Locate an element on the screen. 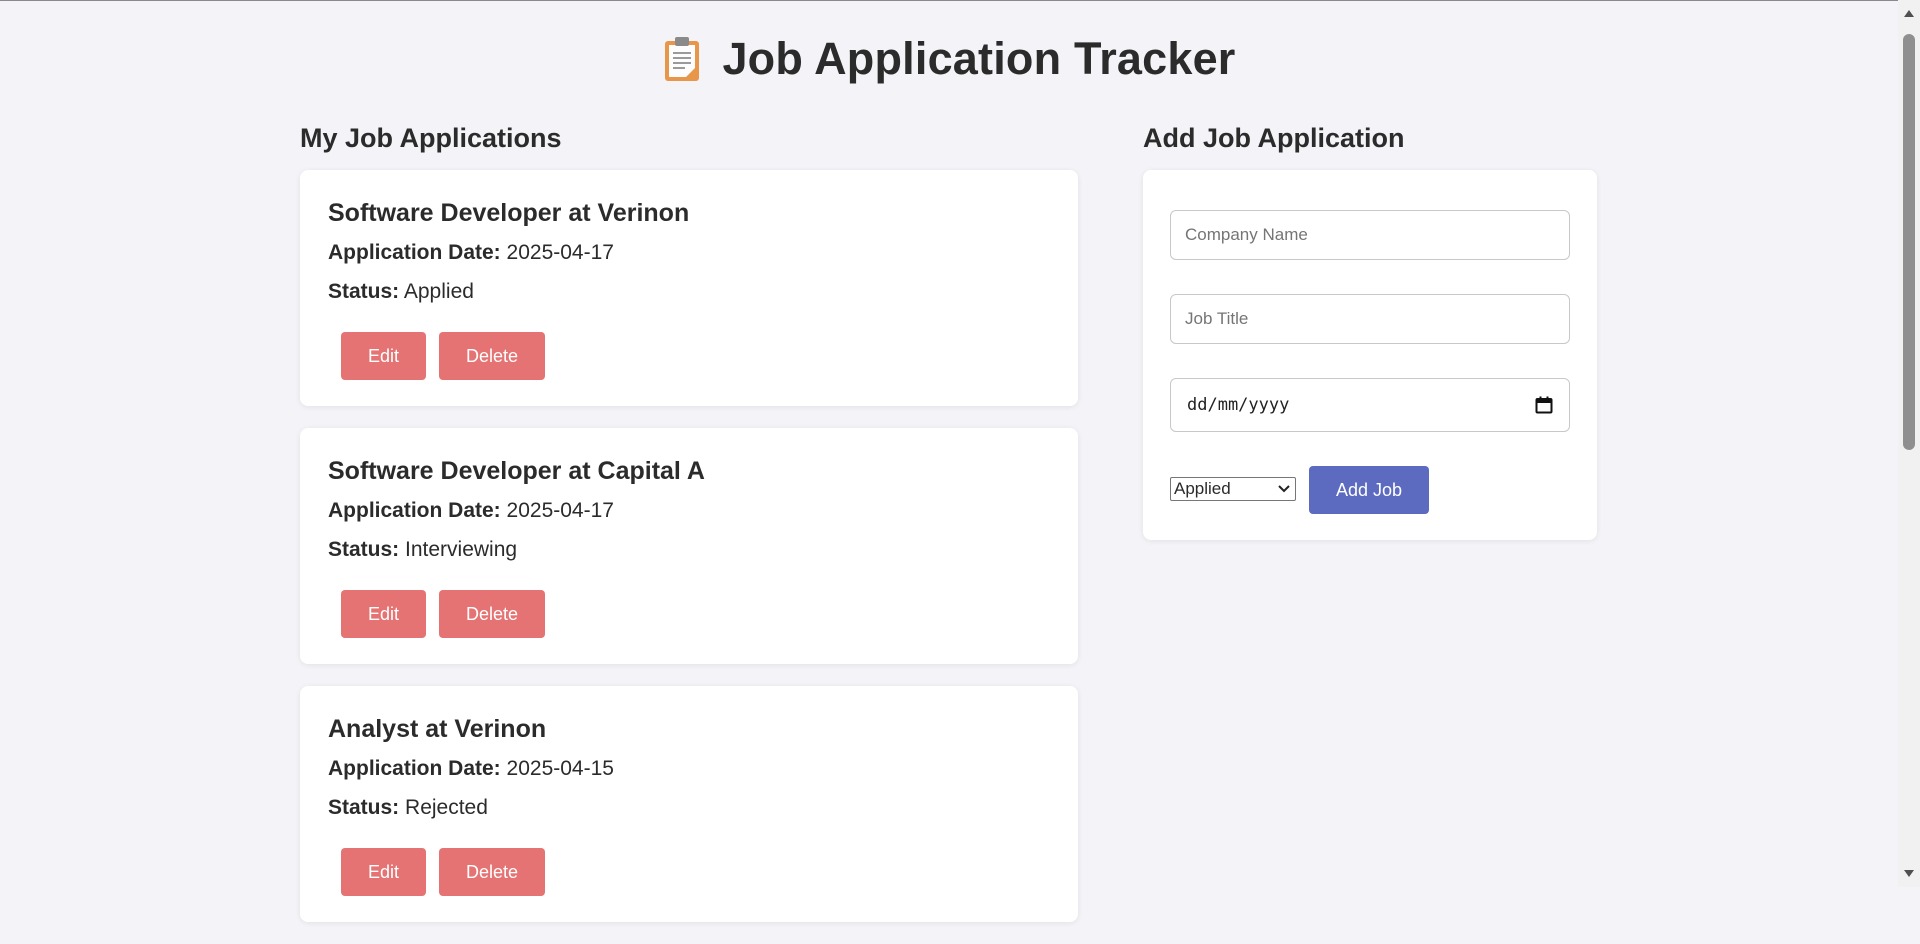  add-job-button: Add Job is located at coordinates (1369, 490).